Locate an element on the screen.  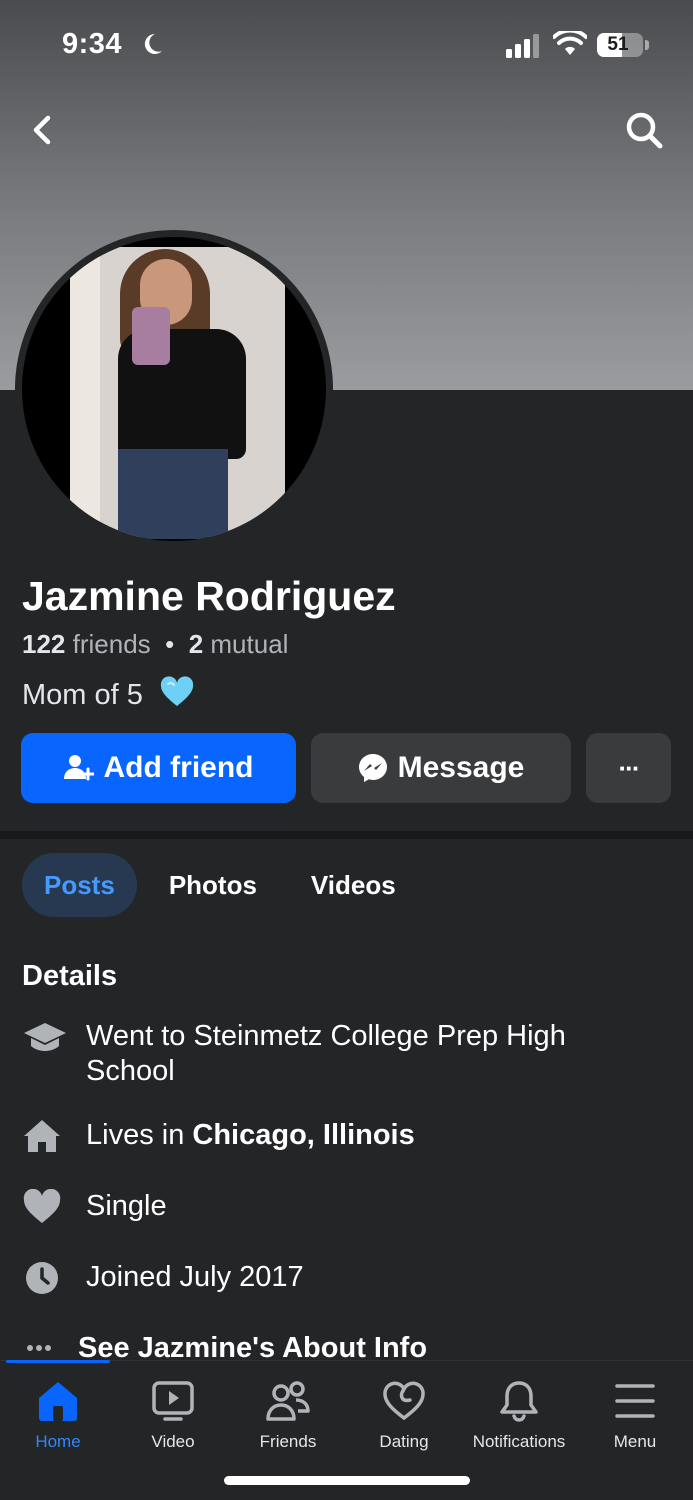
video-icon is located at coordinates (173, 1401).